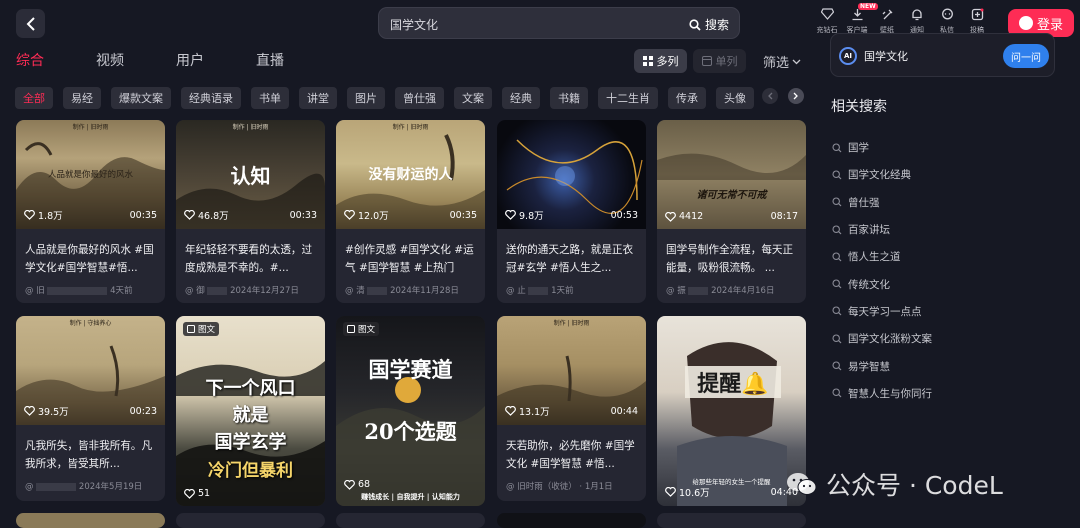 This screenshot has width=1080, height=528. I want to click on ai-assistant-card: AI 国学文化 问一问, so click(942, 55).